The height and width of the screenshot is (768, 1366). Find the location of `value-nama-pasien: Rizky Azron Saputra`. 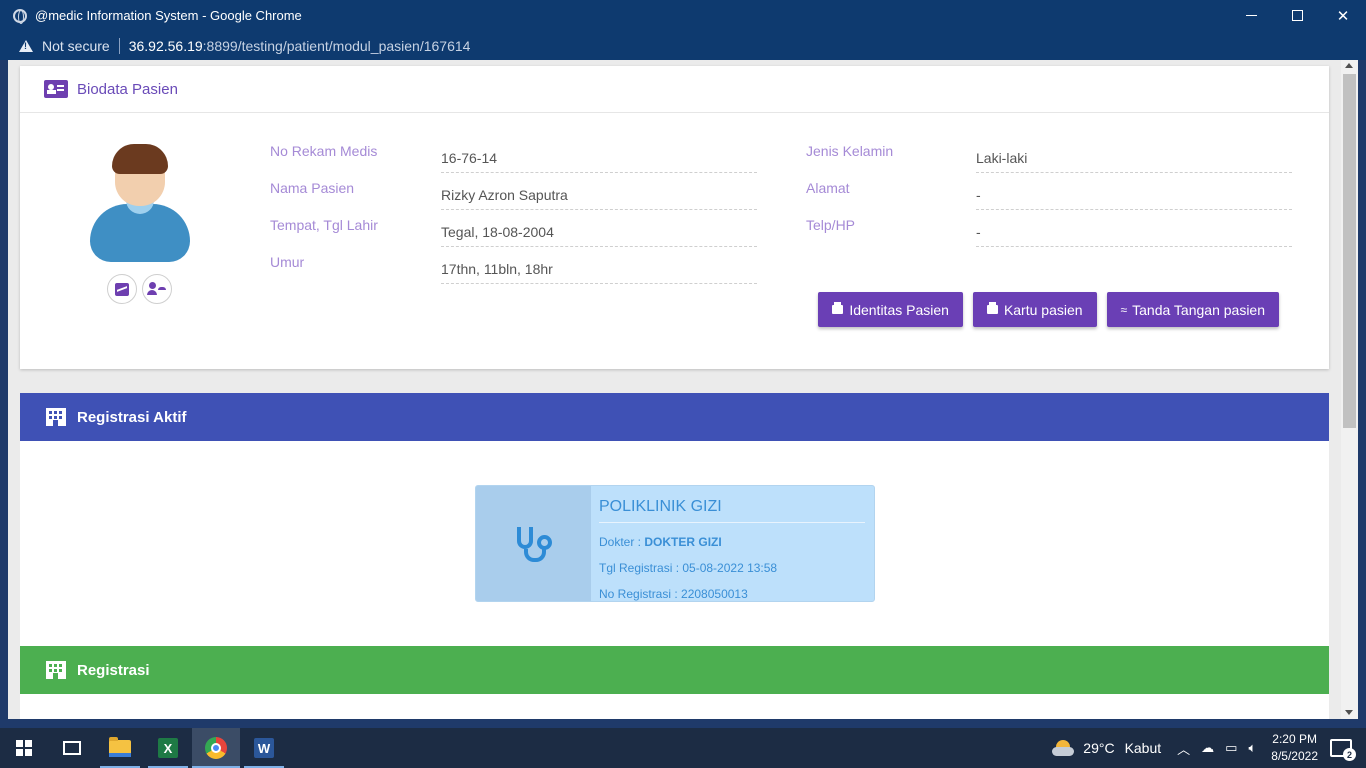

value-nama-pasien: Rizky Azron Saputra is located at coordinates (599, 193).